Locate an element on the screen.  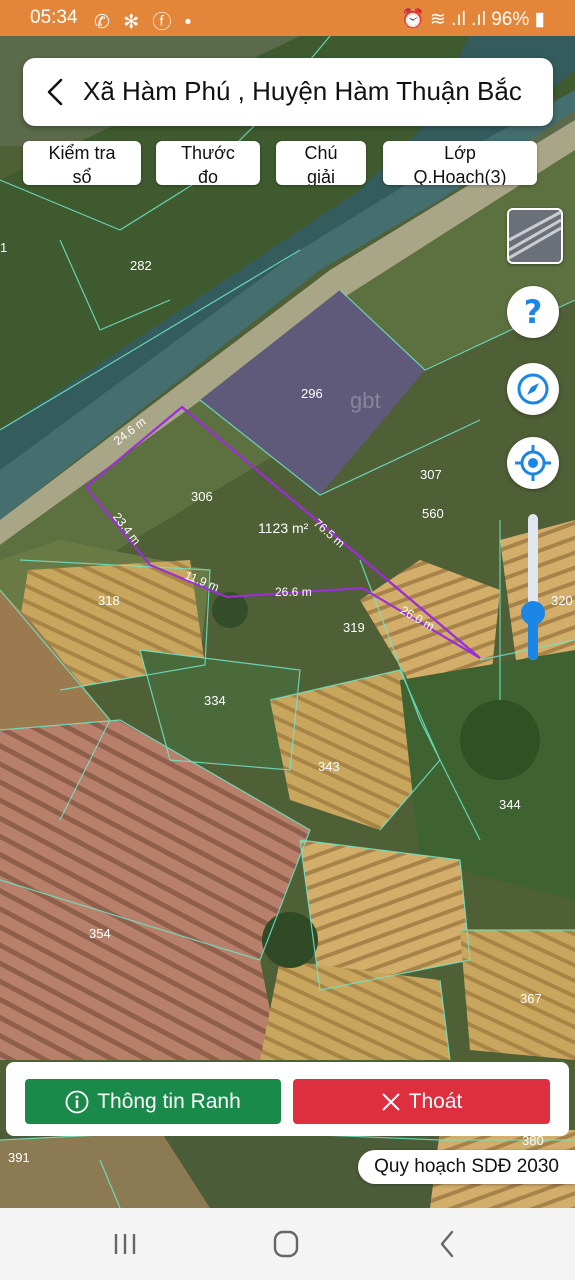
map-watermark: gbt is located at coordinates (365, 400).